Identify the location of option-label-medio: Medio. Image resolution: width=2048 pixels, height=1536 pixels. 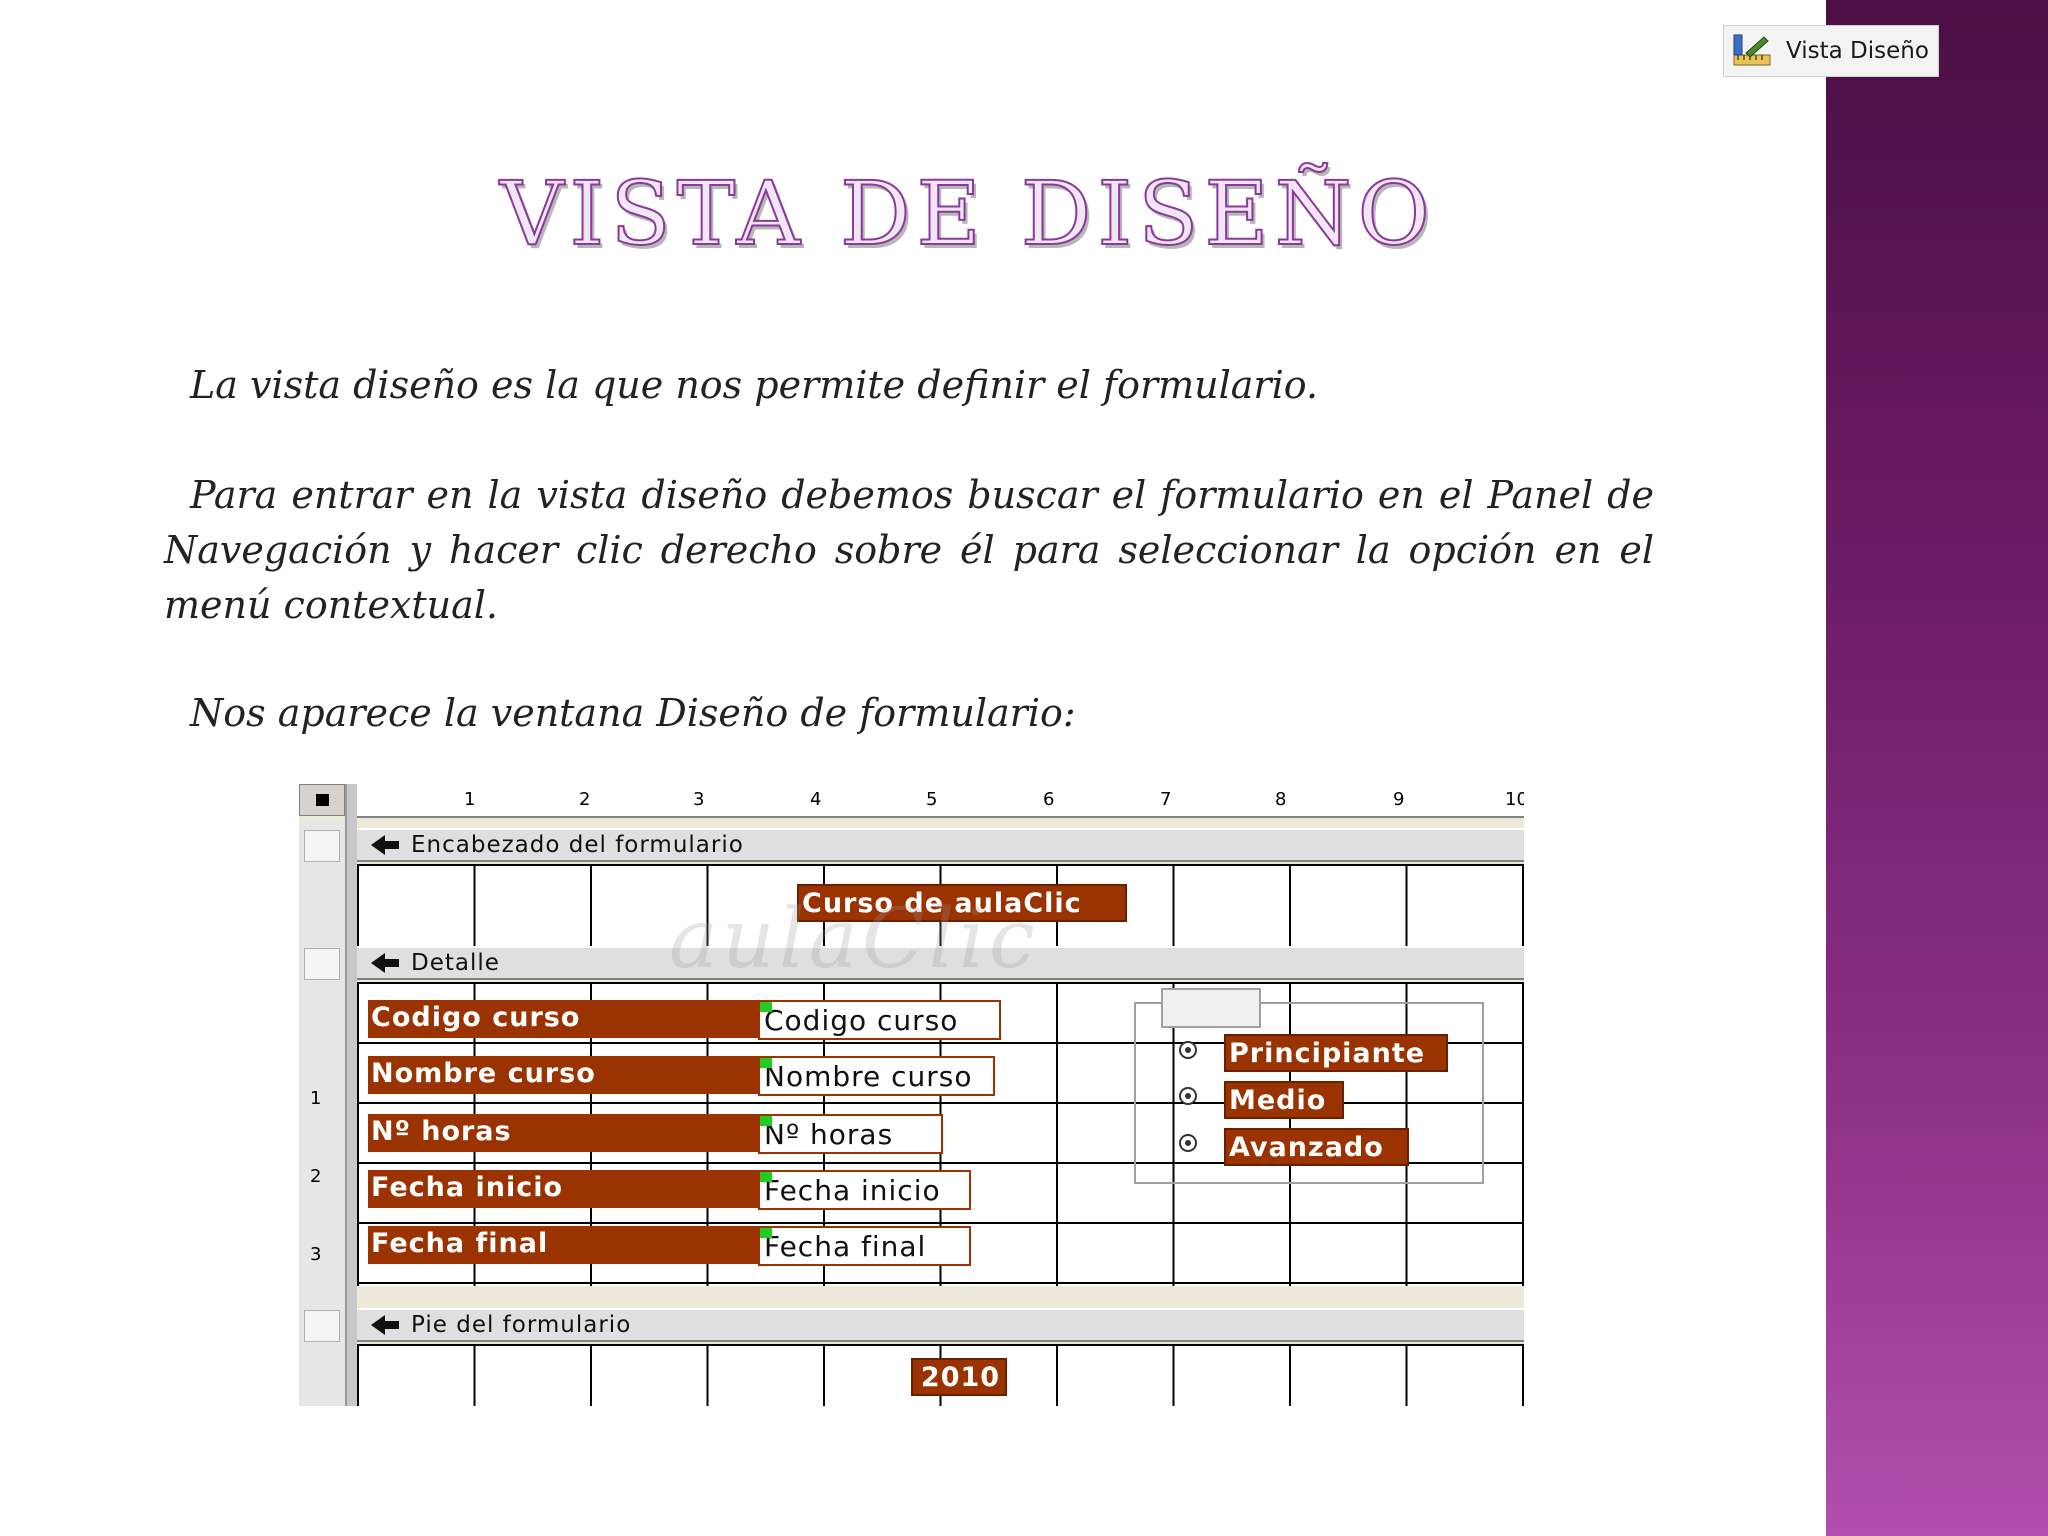
(1284, 1100).